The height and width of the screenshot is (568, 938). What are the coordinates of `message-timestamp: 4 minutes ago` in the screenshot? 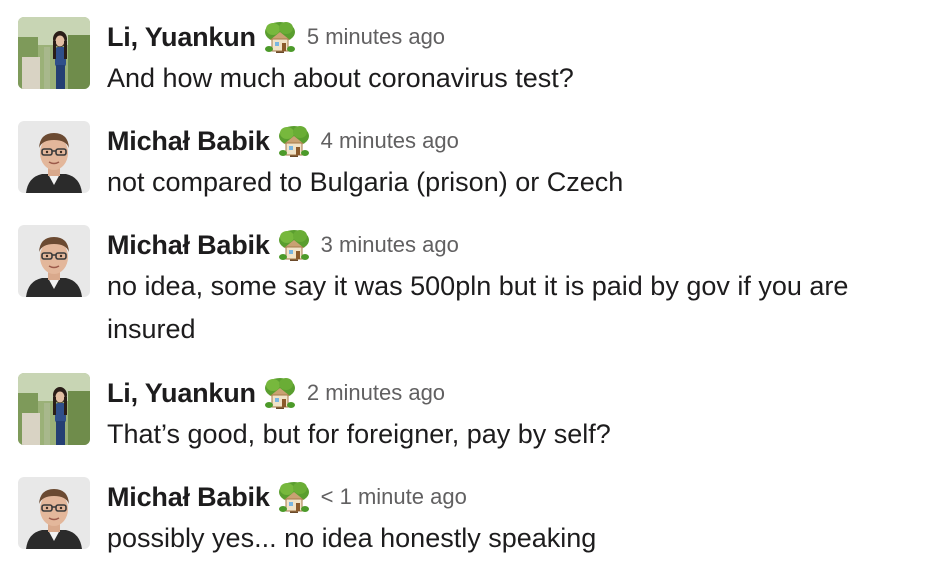 It's located at (390, 141).